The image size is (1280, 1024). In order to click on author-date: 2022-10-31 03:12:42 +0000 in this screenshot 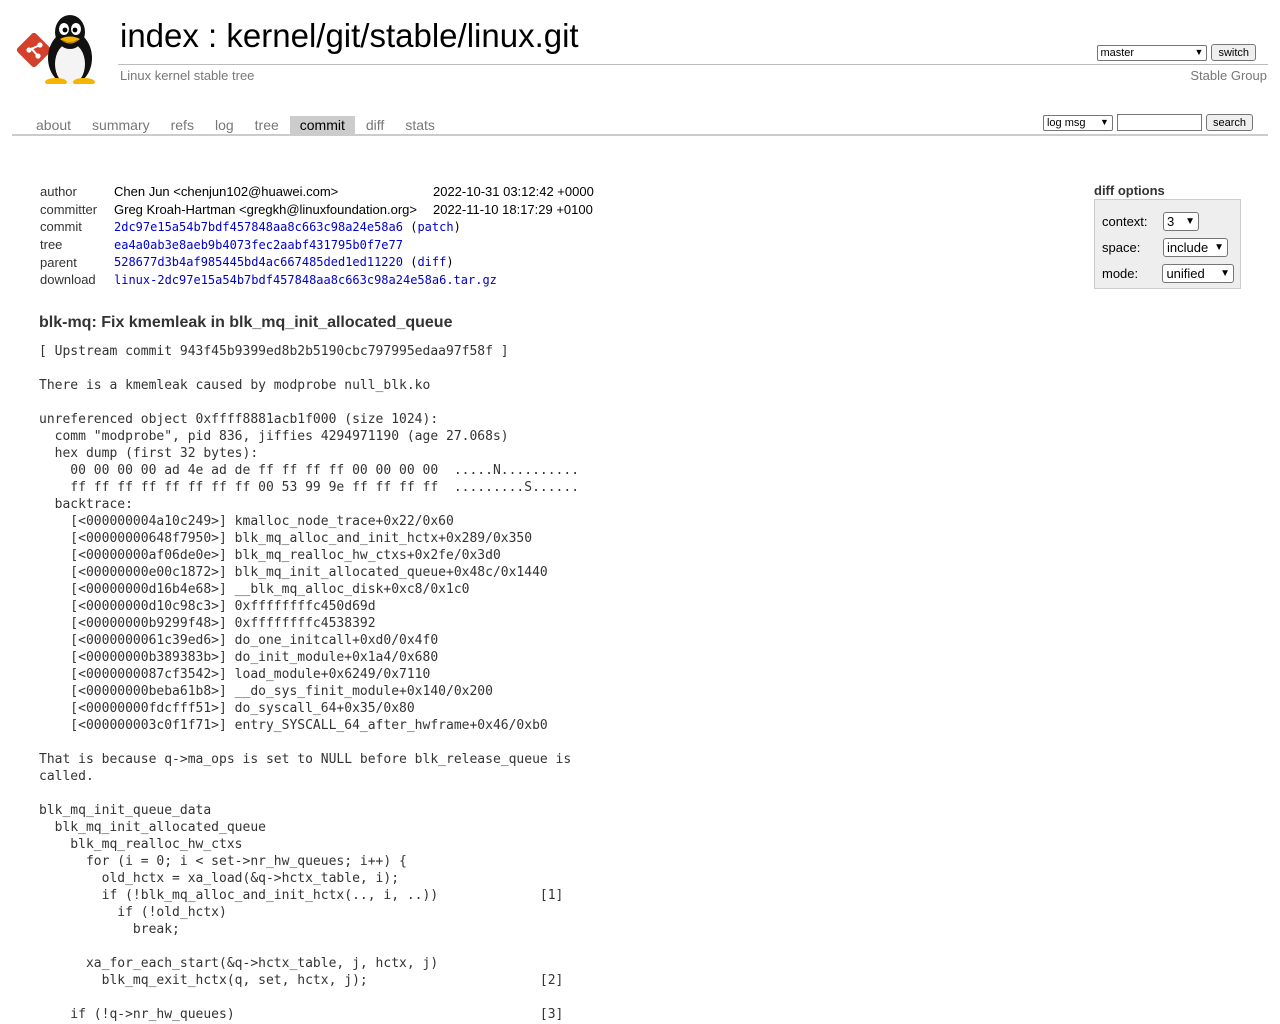, I will do `click(513, 192)`.